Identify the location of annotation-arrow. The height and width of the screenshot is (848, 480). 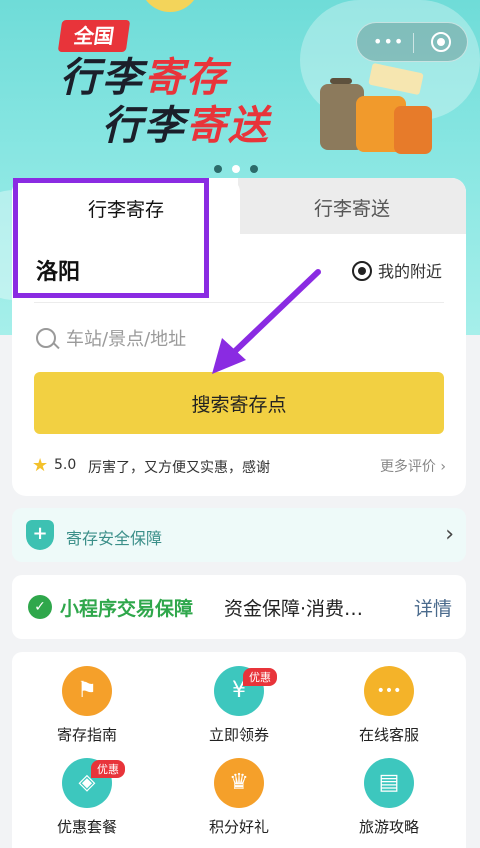
(266, 321).